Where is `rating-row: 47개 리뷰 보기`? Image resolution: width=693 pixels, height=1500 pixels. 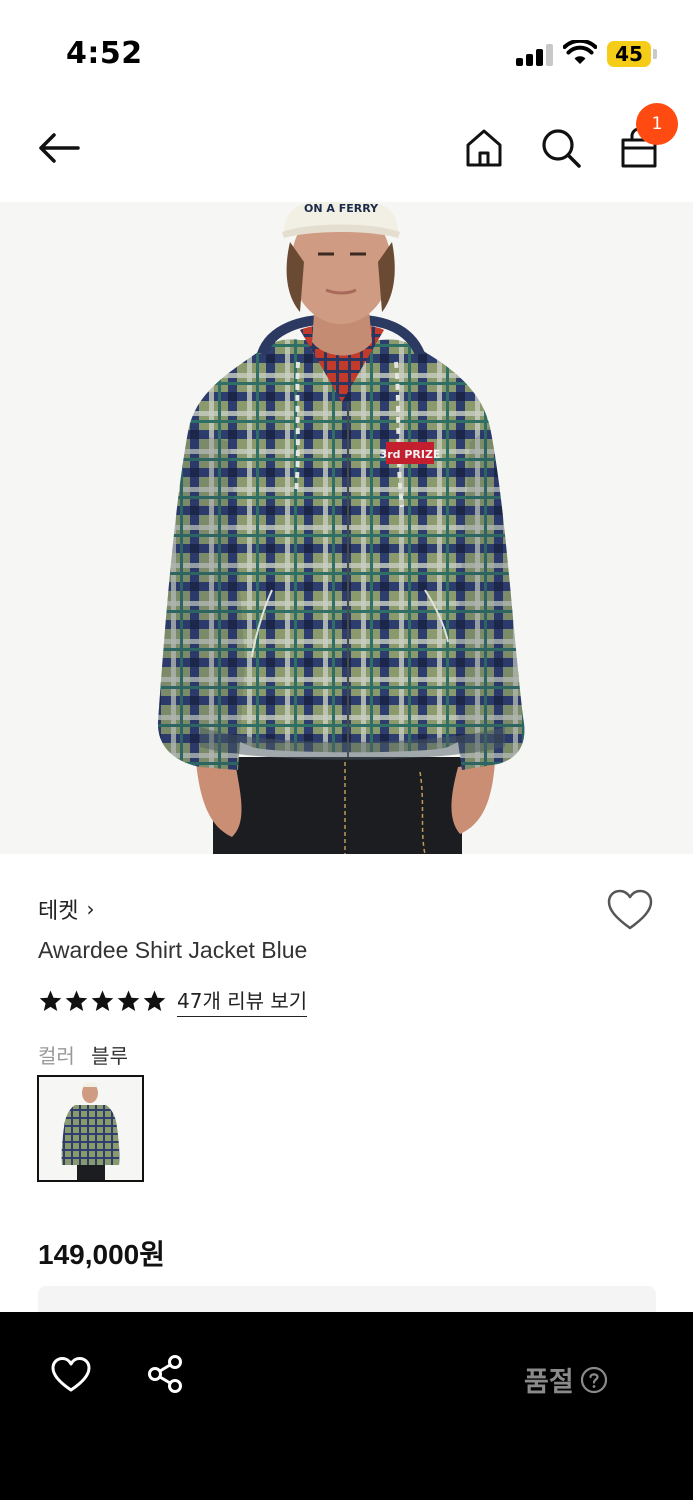
rating-row: 47개 리뷰 보기 is located at coordinates (173, 1001).